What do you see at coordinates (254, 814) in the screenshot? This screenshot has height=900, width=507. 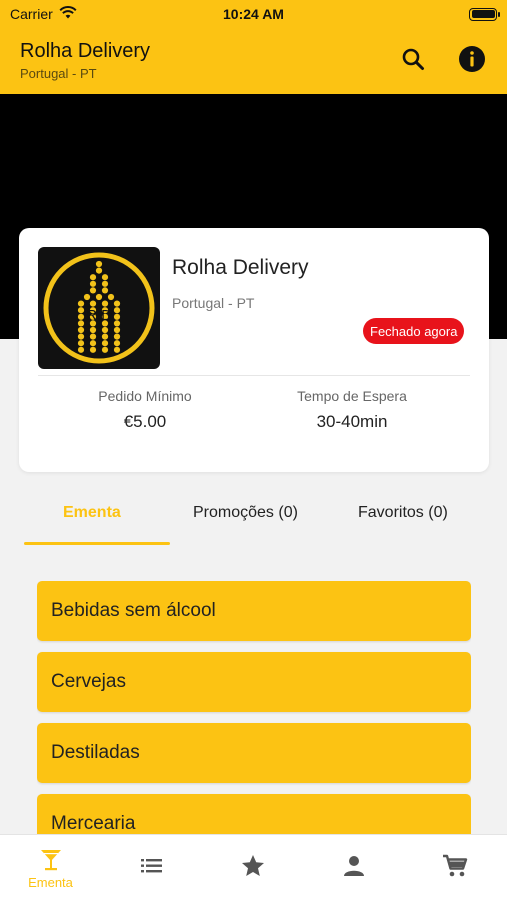 I see `category-mercearia: Mercearia` at bounding box center [254, 814].